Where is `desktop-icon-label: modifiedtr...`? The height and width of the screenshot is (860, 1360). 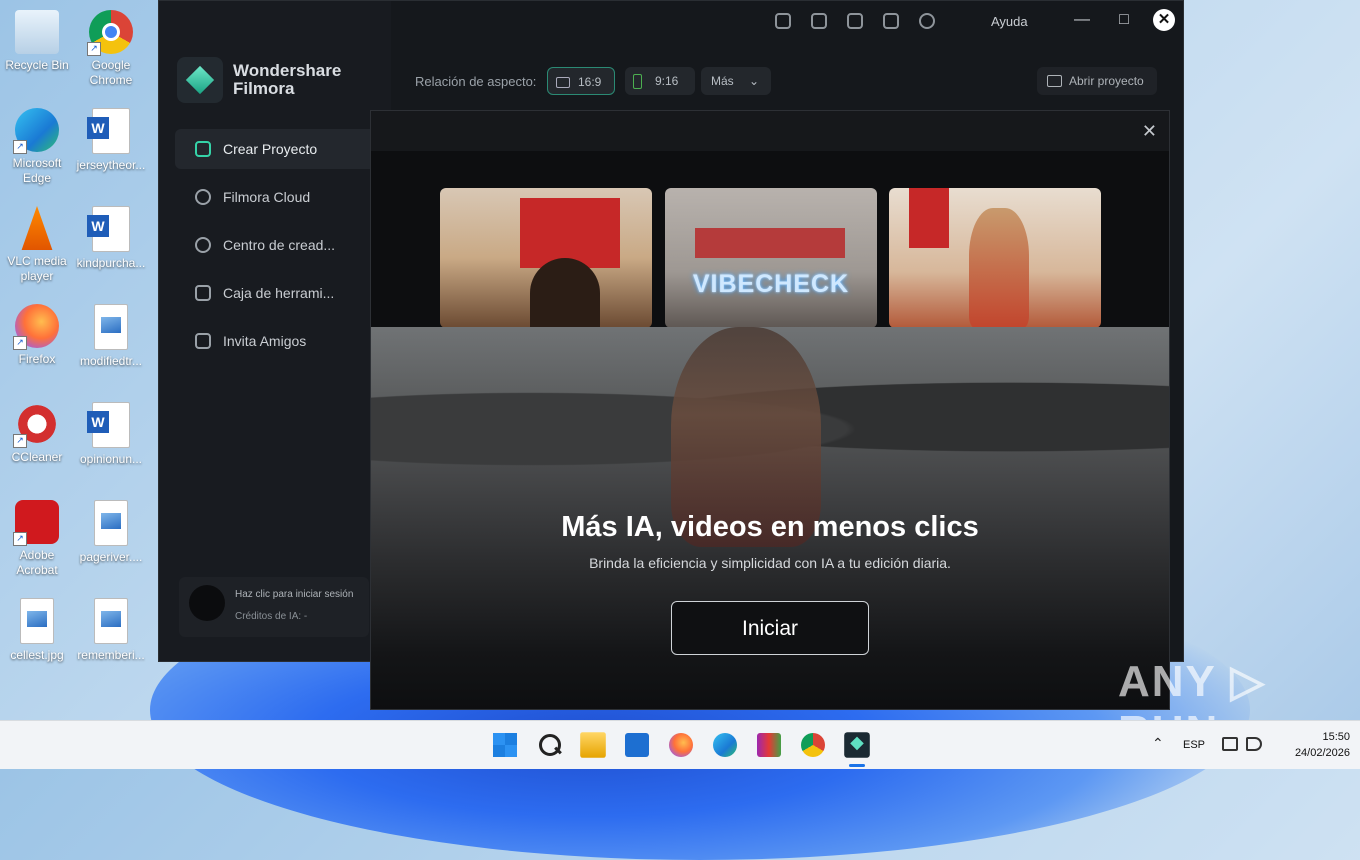 desktop-icon-label: modifiedtr... is located at coordinates (111, 361).